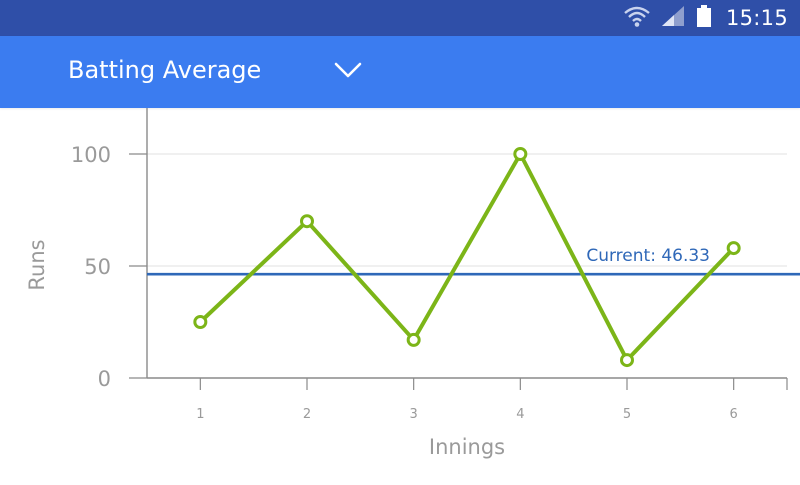  Describe the element at coordinates (637, 18) in the screenshot. I see `wifi-icon` at that location.